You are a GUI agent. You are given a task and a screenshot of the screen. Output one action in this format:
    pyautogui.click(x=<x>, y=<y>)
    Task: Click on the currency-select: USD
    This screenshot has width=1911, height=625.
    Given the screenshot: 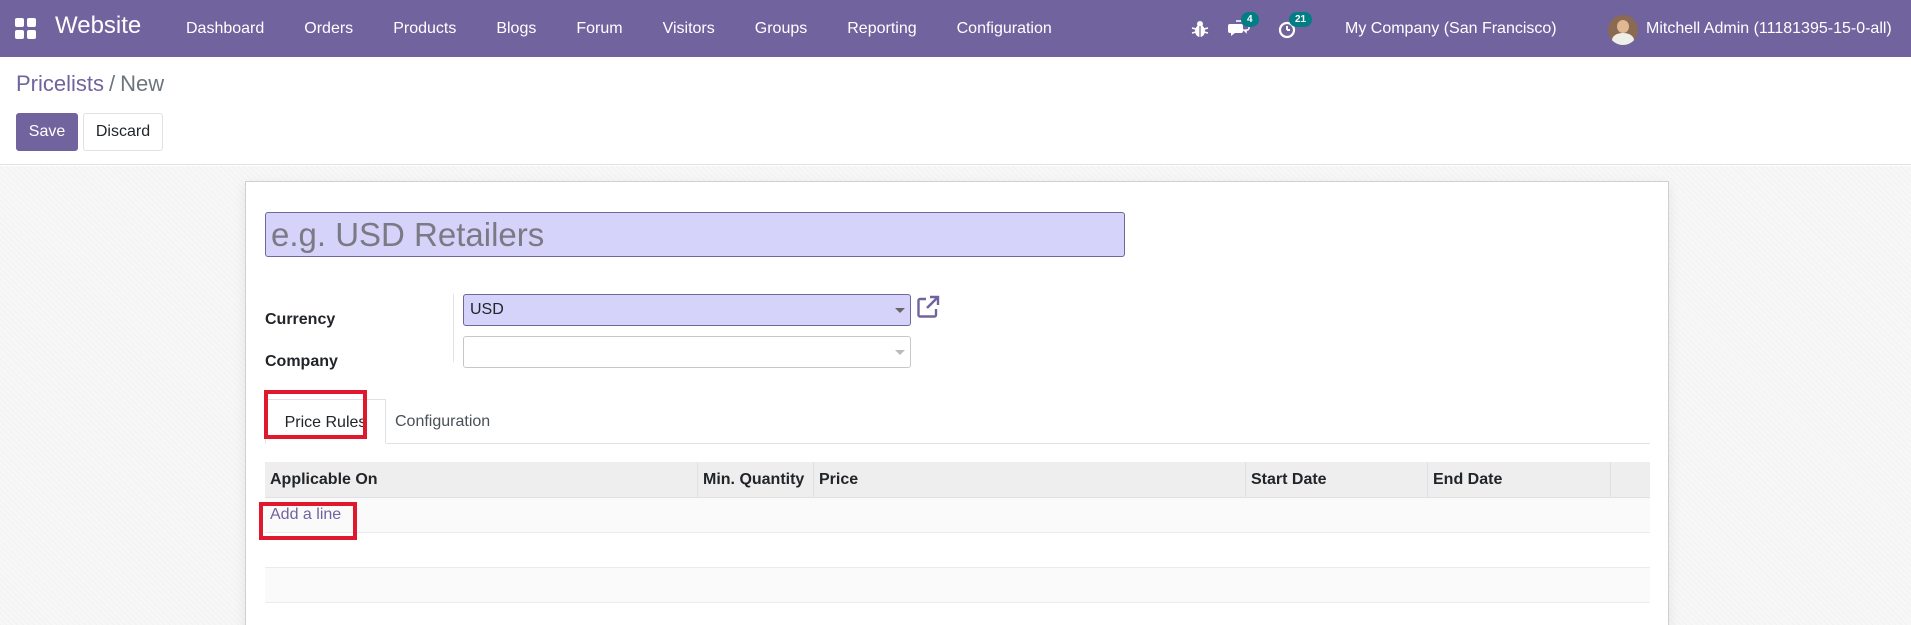 What is the action you would take?
    pyautogui.click(x=687, y=310)
    